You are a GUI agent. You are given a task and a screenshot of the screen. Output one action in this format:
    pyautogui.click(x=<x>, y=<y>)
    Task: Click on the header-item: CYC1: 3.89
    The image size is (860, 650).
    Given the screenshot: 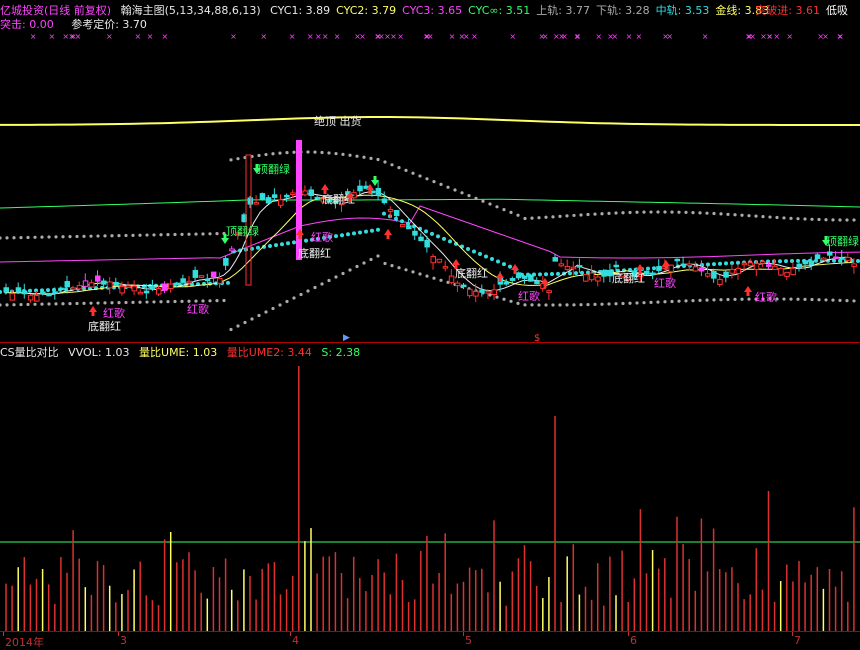 What is the action you would take?
    pyautogui.click(x=300, y=10)
    